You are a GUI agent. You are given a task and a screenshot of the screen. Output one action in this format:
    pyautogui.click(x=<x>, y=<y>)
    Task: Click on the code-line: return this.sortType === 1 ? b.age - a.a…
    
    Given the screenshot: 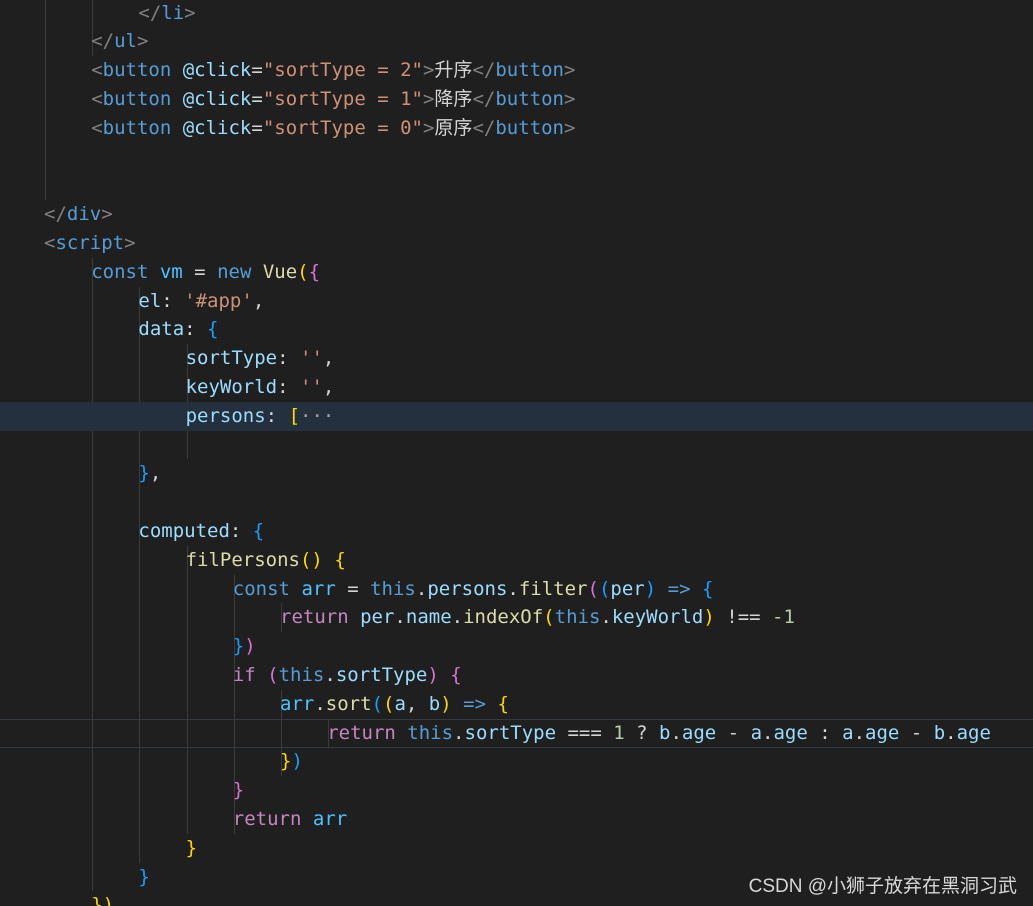 What is the action you would take?
    pyautogui.click(x=516, y=733)
    